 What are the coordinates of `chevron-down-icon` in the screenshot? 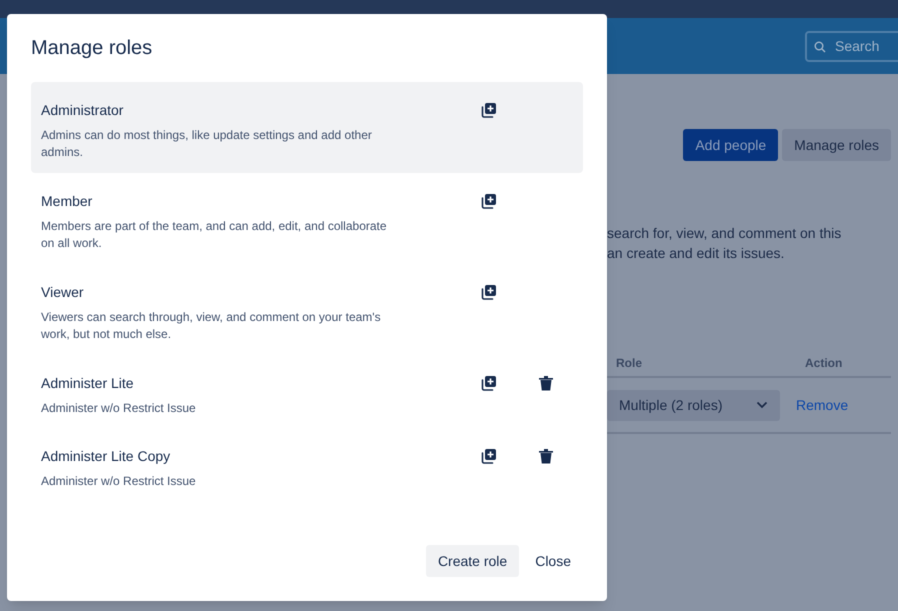 It's located at (762, 405).